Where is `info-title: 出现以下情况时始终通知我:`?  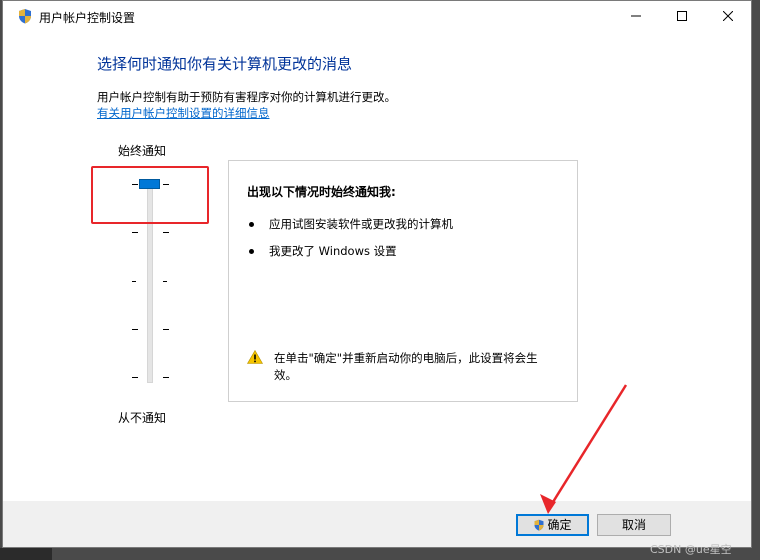
info-title: 出现以下情况时始终通知我: is located at coordinates (321, 192).